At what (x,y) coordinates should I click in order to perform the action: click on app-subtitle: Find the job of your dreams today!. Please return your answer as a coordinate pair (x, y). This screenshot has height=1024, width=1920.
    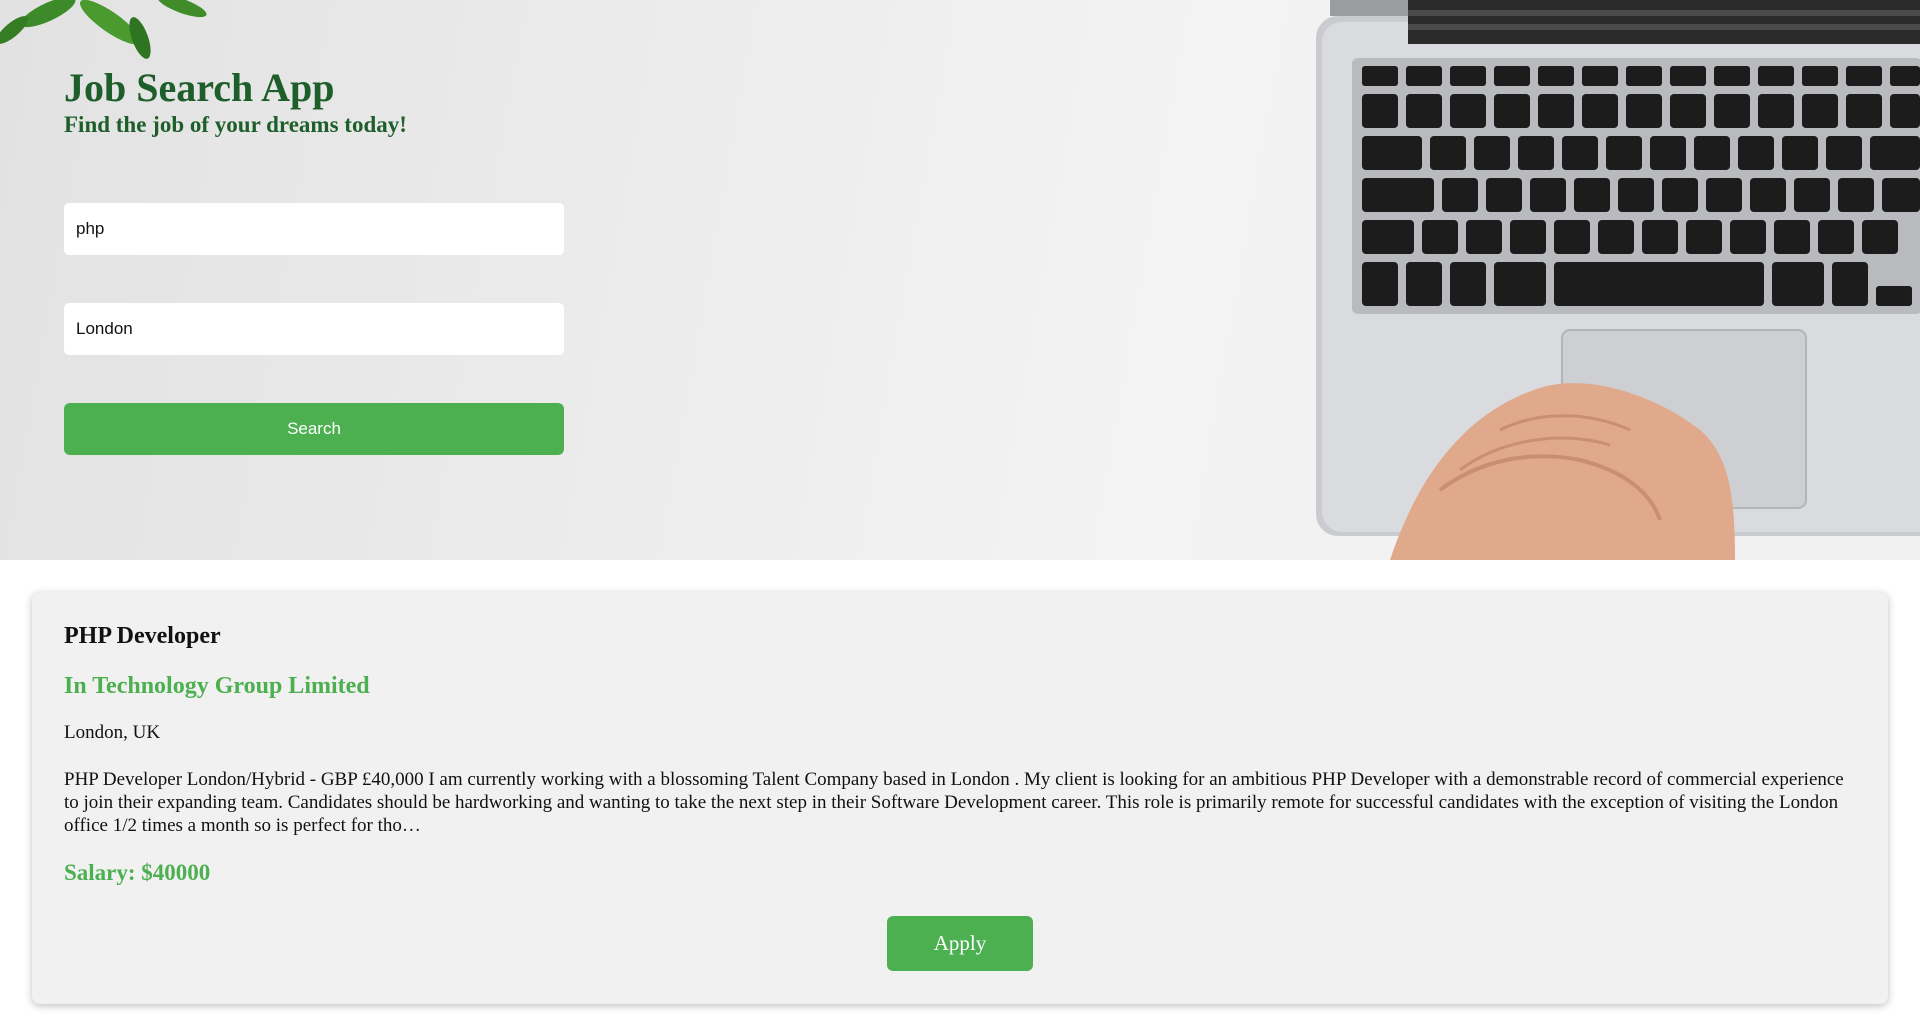
    Looking at the image, I should click on (235, 124).